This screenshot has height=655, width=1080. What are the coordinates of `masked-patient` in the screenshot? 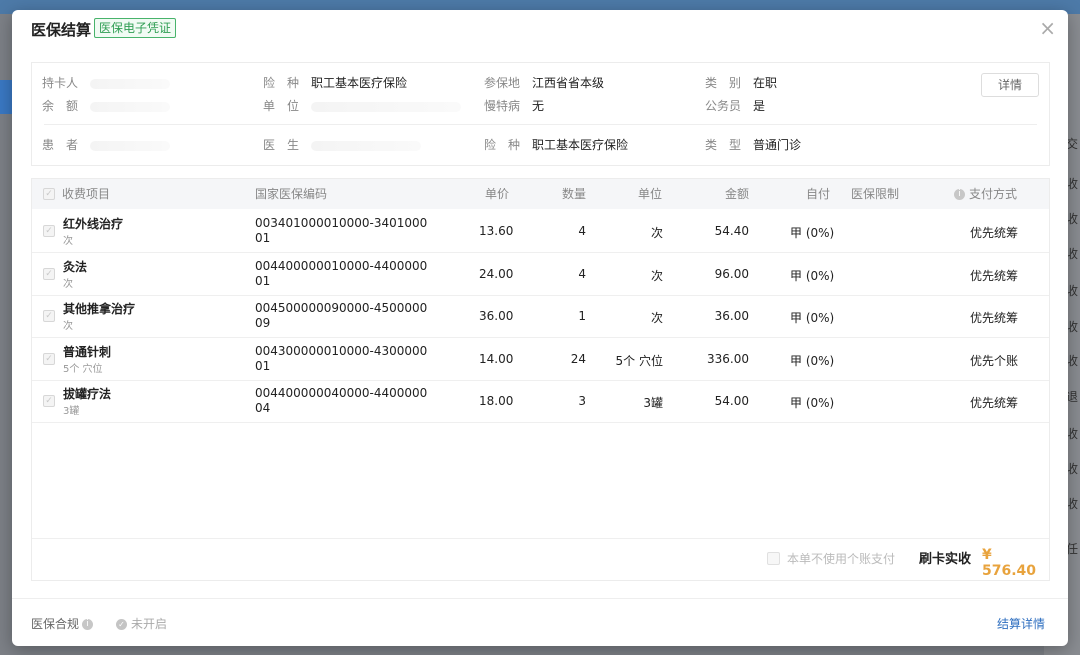 It's located at (130, 145).